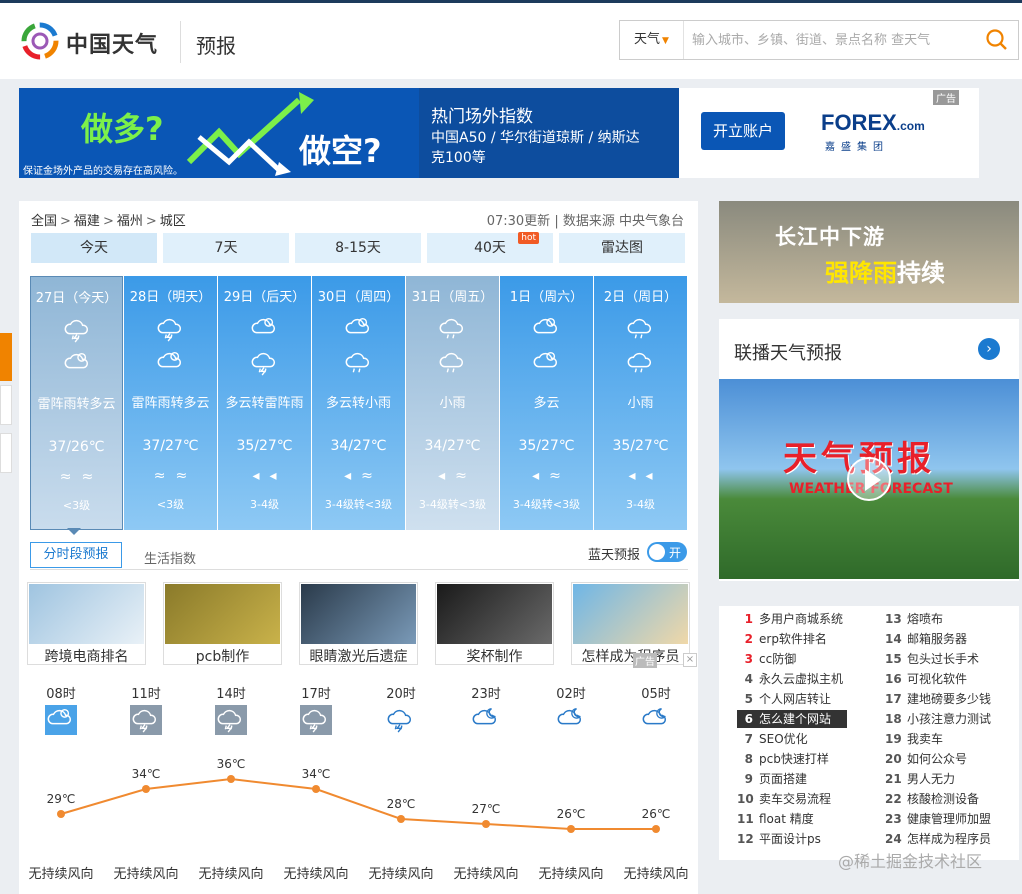 The width and height of the screenshot is (1022, 894). I want to click on search-input, so click(827, 40).